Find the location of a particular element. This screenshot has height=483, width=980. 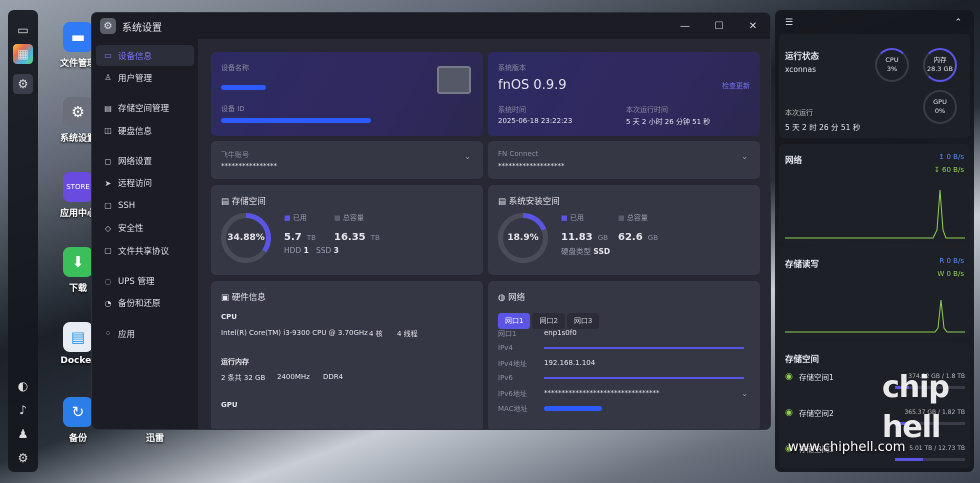

sidebar-item-label: 硬盘信息 is located at coordinates (135, 131).